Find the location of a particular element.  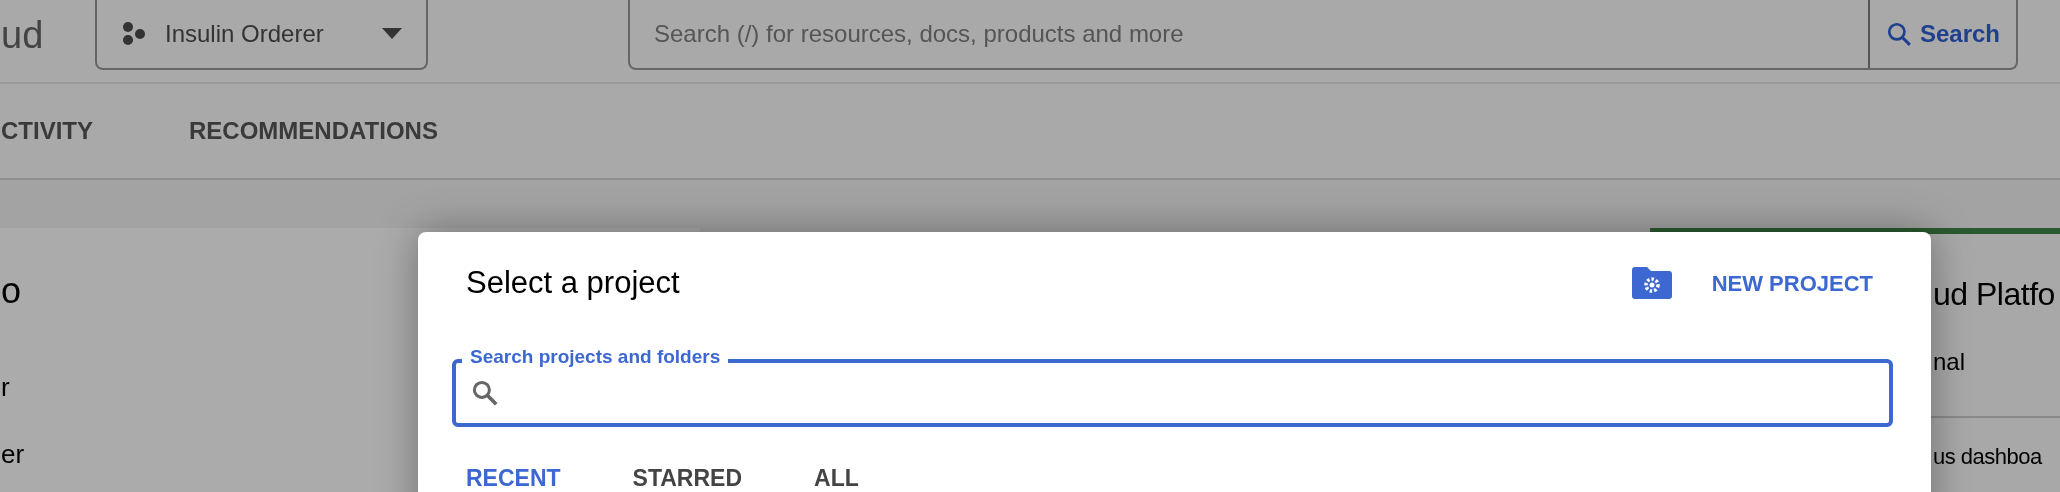

folder-settings-icon is located at coordinates (1651, 283).